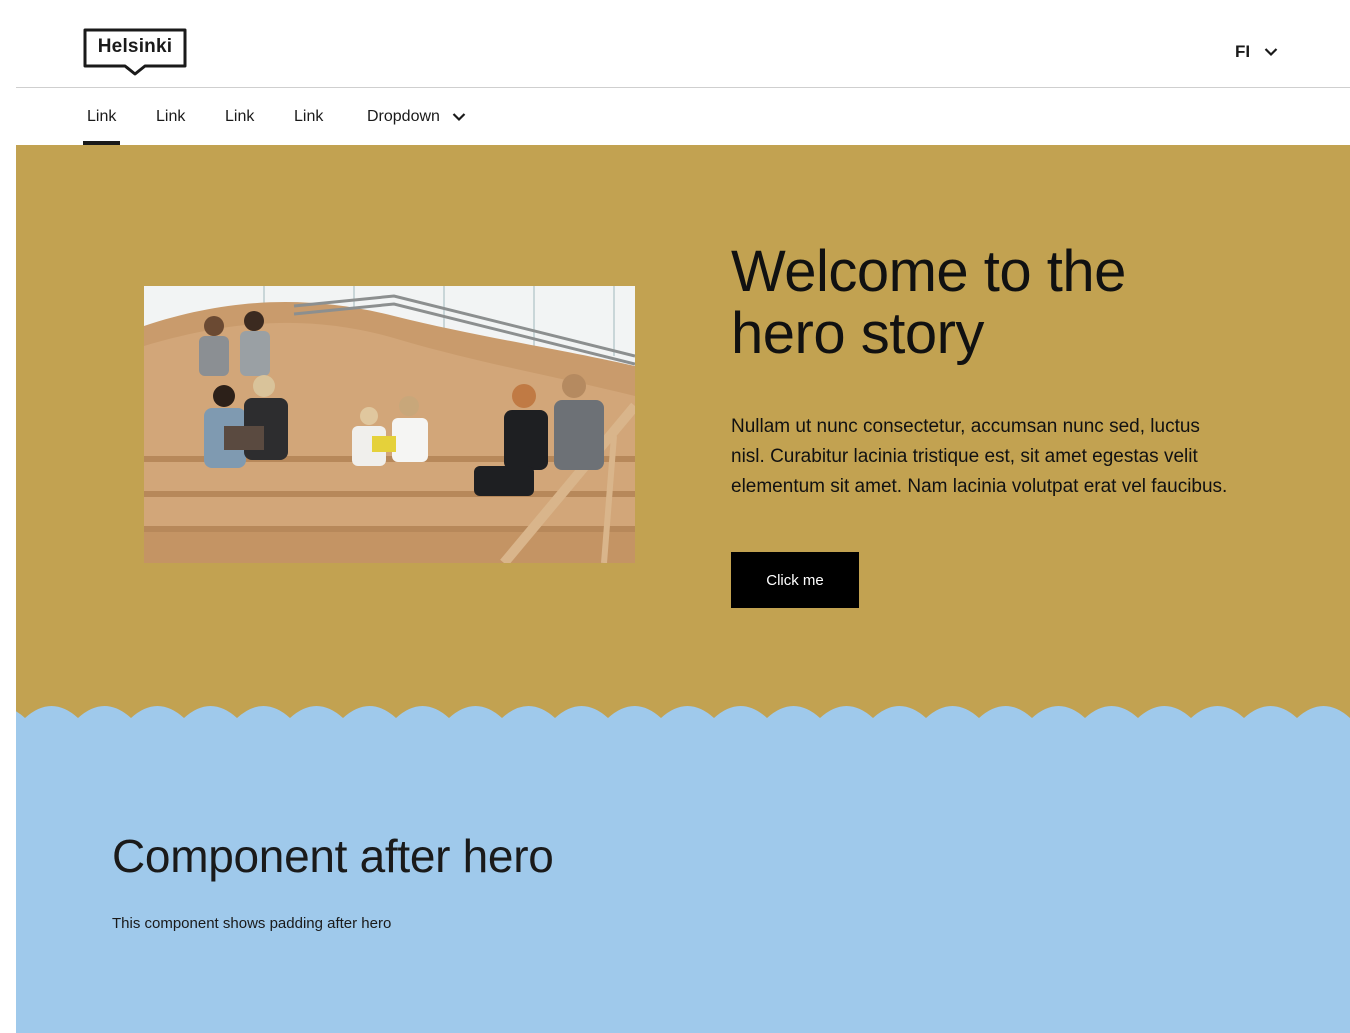 The image size is (1350, 1033). Describe the element at coordinates (1256, 52) in the screenshot. I see `language-selector: FI` at that location.